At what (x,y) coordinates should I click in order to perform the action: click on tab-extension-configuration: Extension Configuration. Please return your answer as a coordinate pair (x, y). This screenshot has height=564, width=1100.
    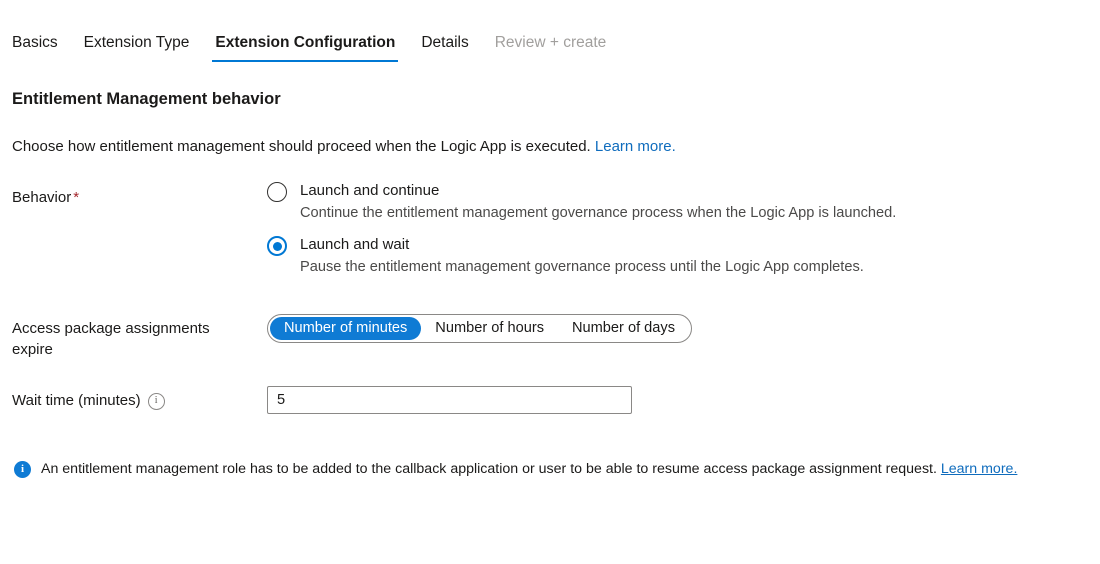
    Looking at the image, I should click on (305, 47).